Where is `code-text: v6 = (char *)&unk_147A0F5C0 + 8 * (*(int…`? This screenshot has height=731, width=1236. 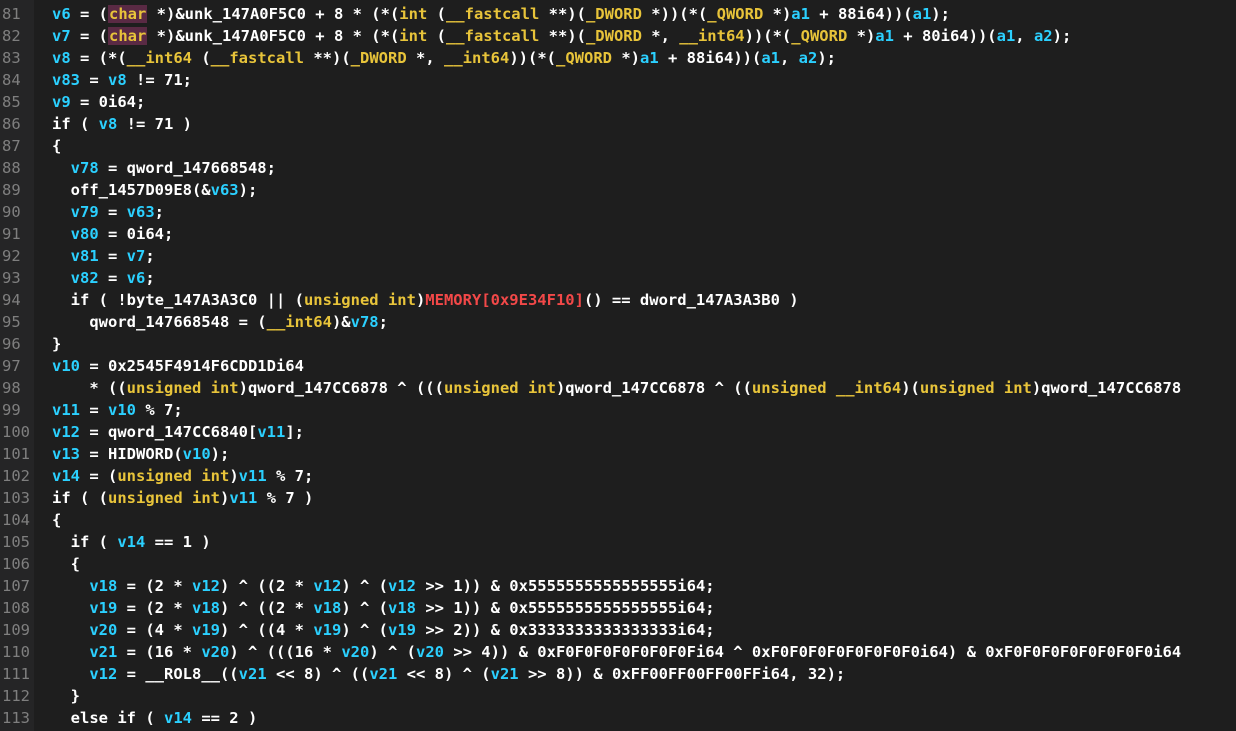 code-text: v6 = (char *)&unk_147A0F5C0 + 8 * (*(int… is located at coordinates (501, 14).